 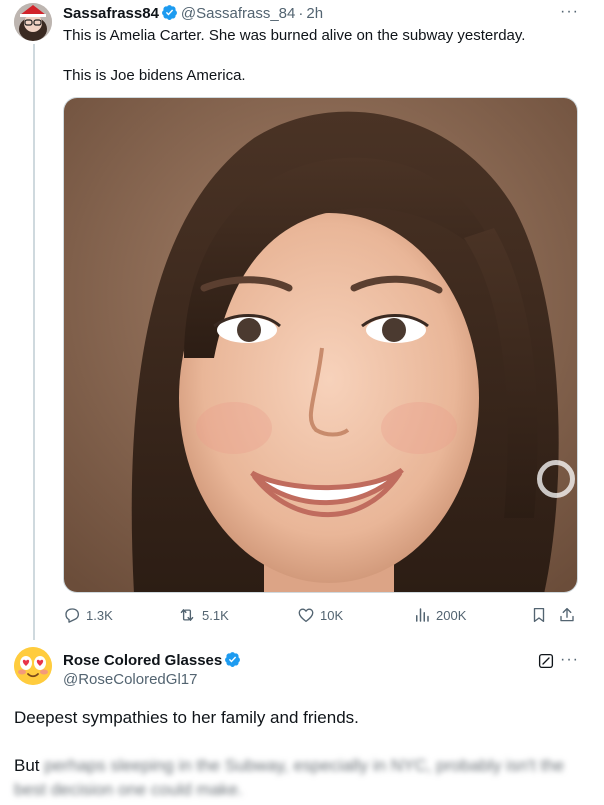 What do you see at coordinates (422, 615) in the screenshot?
I see `bar-chart-icon` at bounding box center [422, 615].